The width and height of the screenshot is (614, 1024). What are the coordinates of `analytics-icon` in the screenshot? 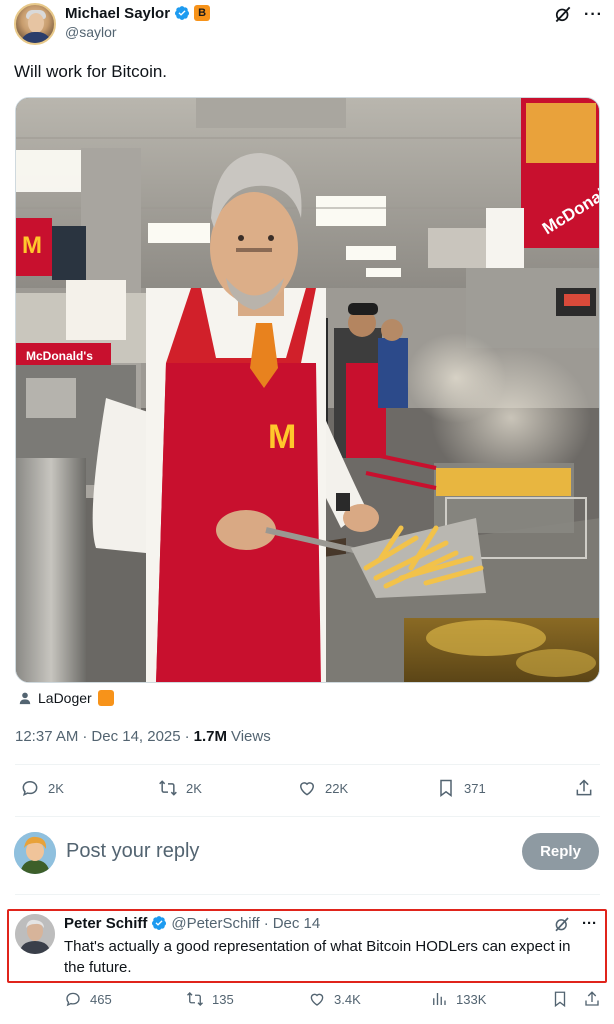 It's located at (439, 999).